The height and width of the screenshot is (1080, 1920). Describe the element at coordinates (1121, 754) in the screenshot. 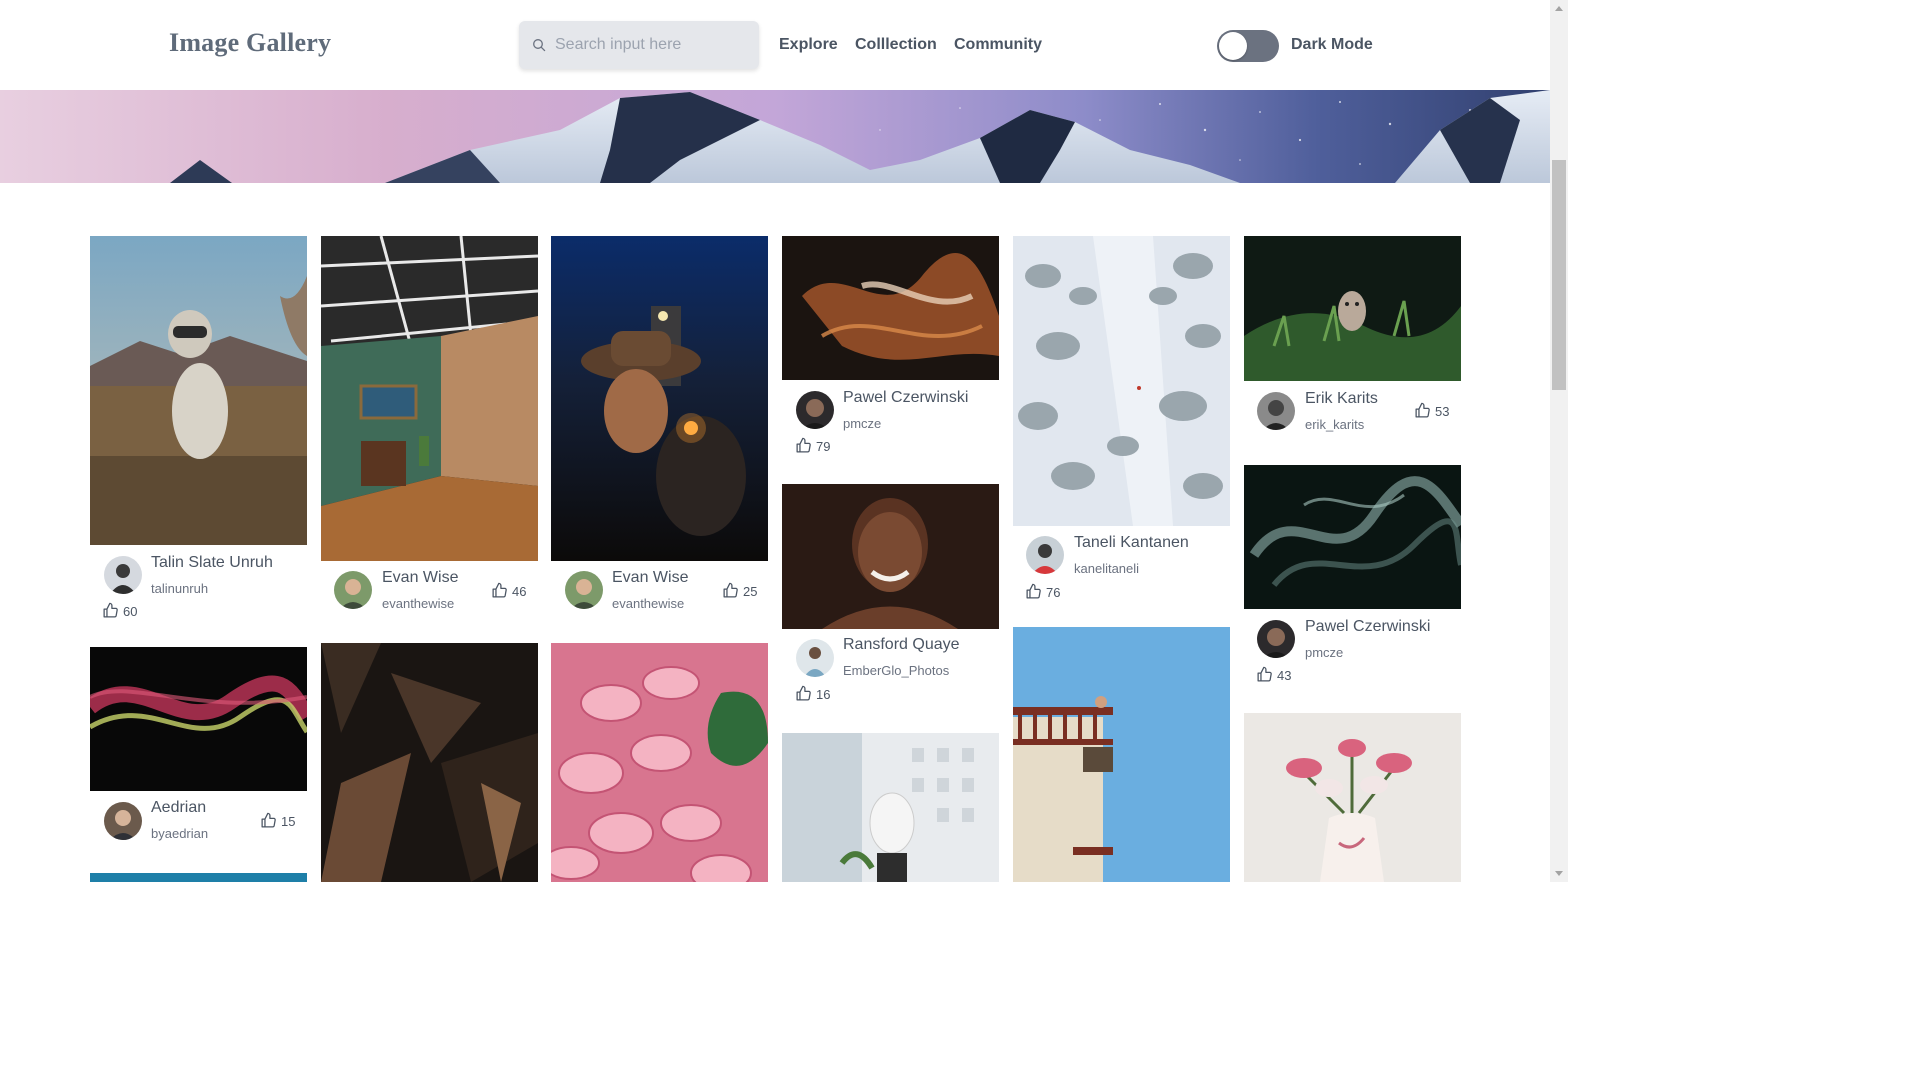

I see `photo-balcony-blue-sky` at that location.